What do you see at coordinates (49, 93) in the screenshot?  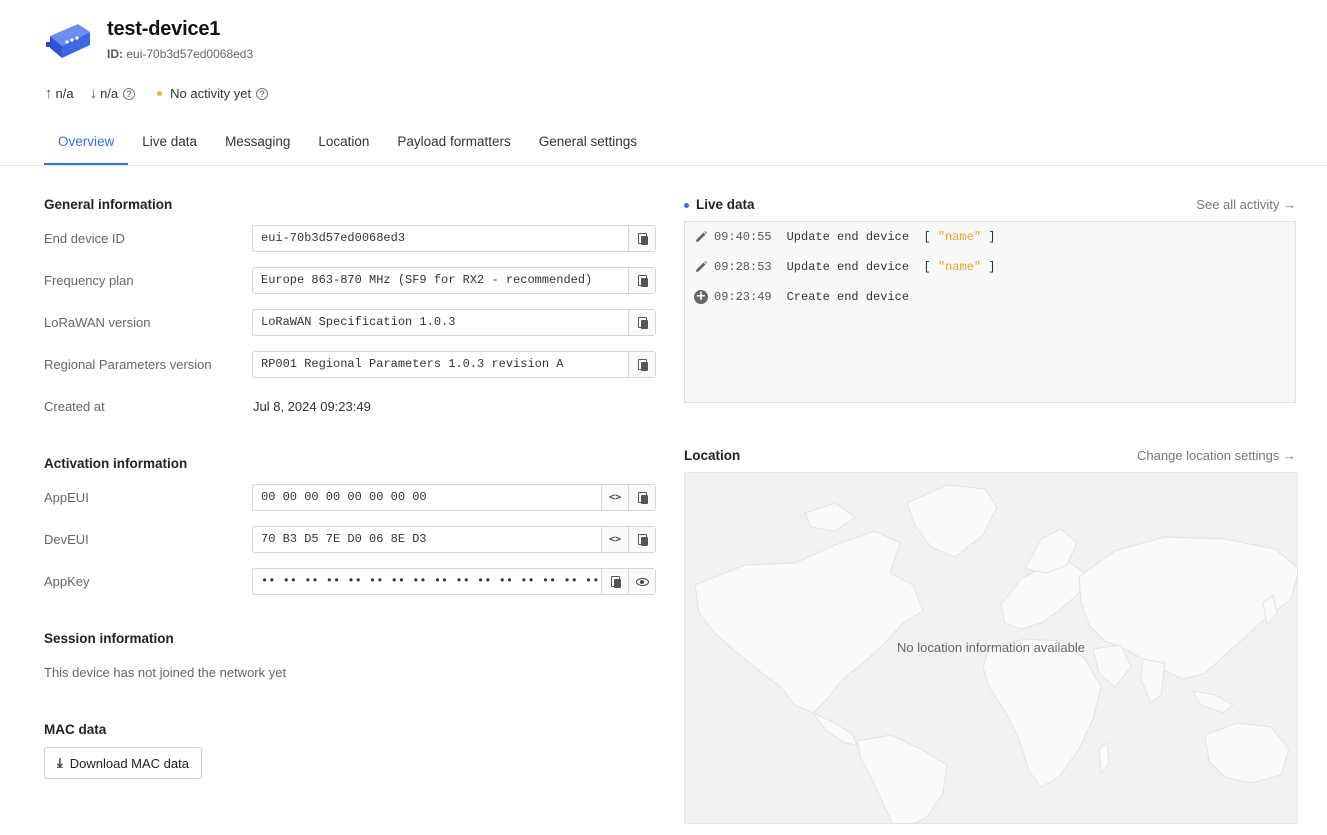 I see `arrow-up-icon: ↑` at bounding box center [49, 93].